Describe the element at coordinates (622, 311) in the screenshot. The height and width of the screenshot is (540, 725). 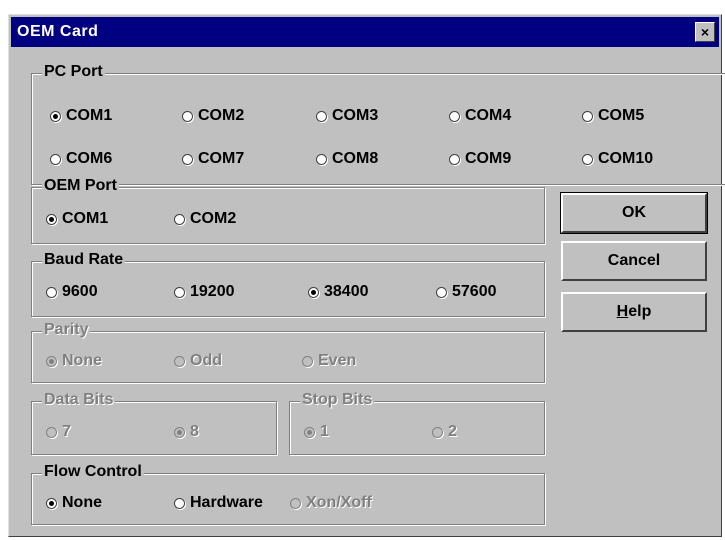
I see `help-button-mnemonic: H` at that location.